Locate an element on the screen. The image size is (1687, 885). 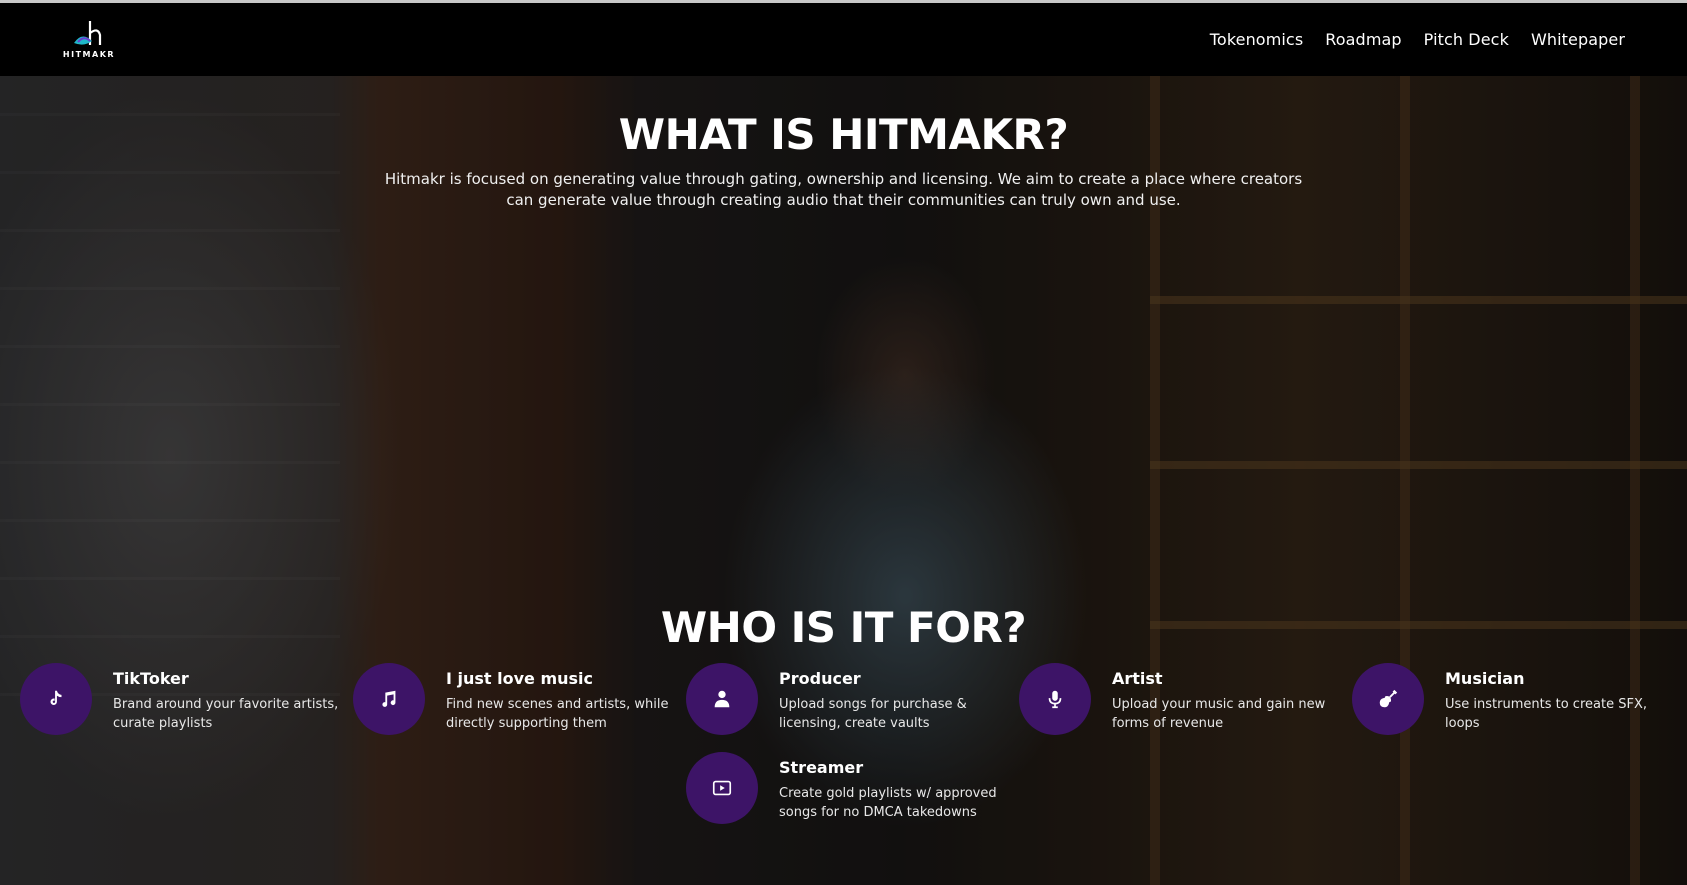
music-note-icon is located at coordinates (389, 699).